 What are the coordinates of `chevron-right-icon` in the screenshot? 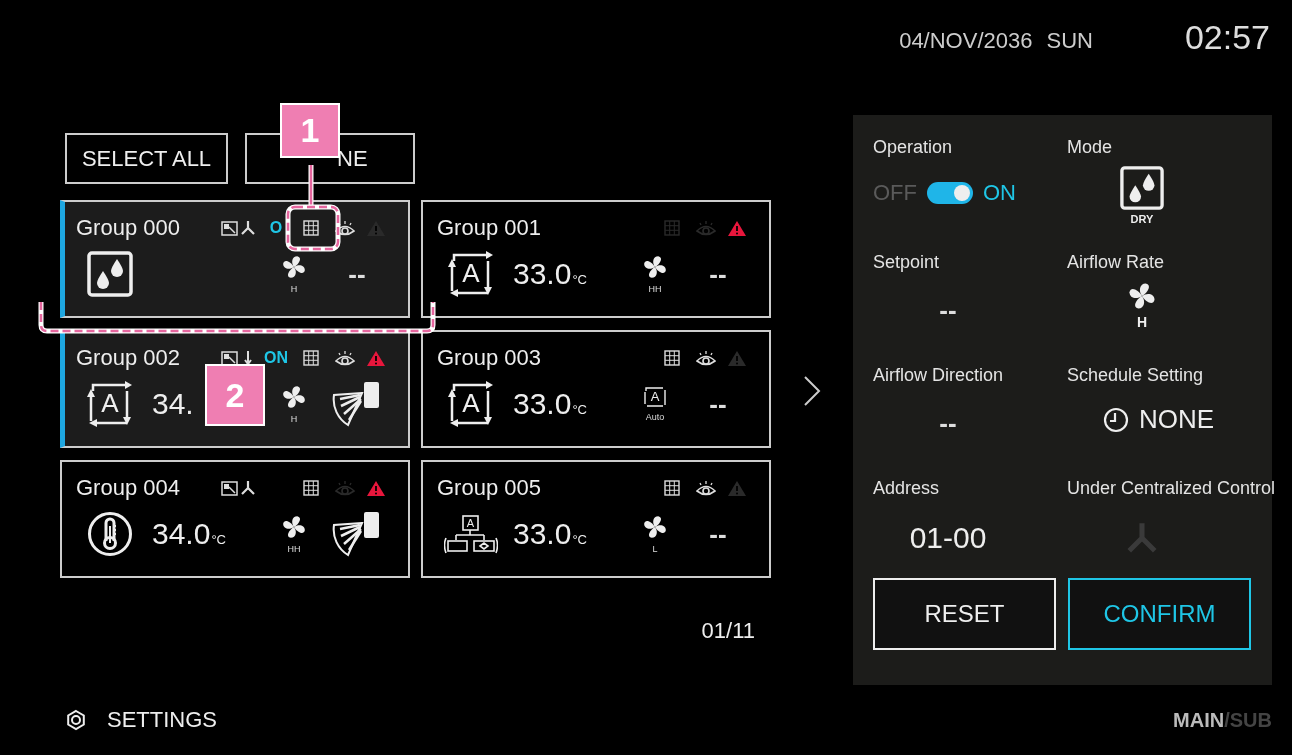 It's located at (812, 391).